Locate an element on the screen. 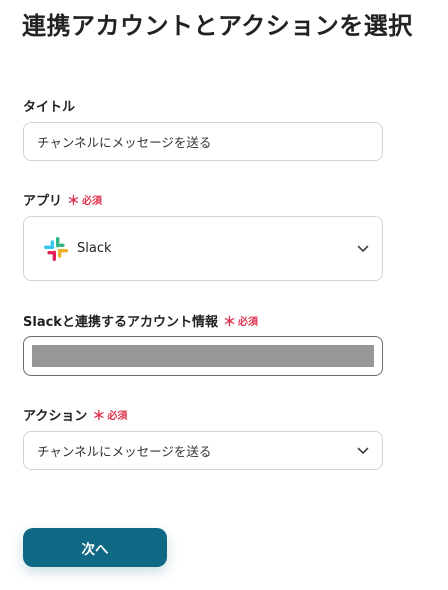 The width and height of the screenshot is (448, 590). page-title: 連携アカウントとアクションを選択 is located at coordinates (217, 26).